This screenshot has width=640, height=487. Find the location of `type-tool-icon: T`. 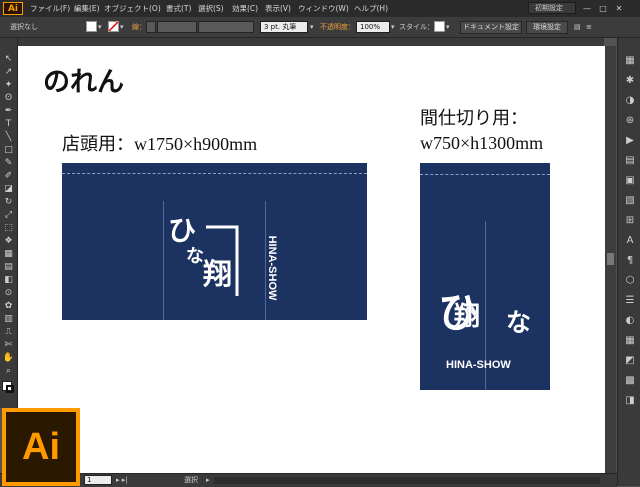

type-tool-icon: T is located at coordinates (8, 124).